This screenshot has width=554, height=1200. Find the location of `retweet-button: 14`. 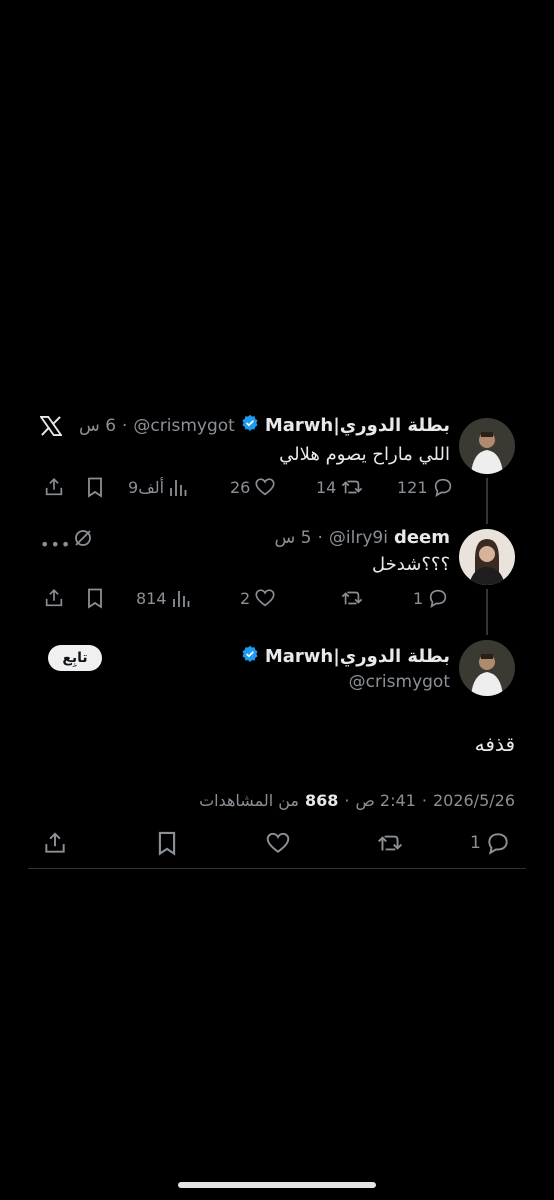

retweet-button: 14 is located at coordinates (340, 487).